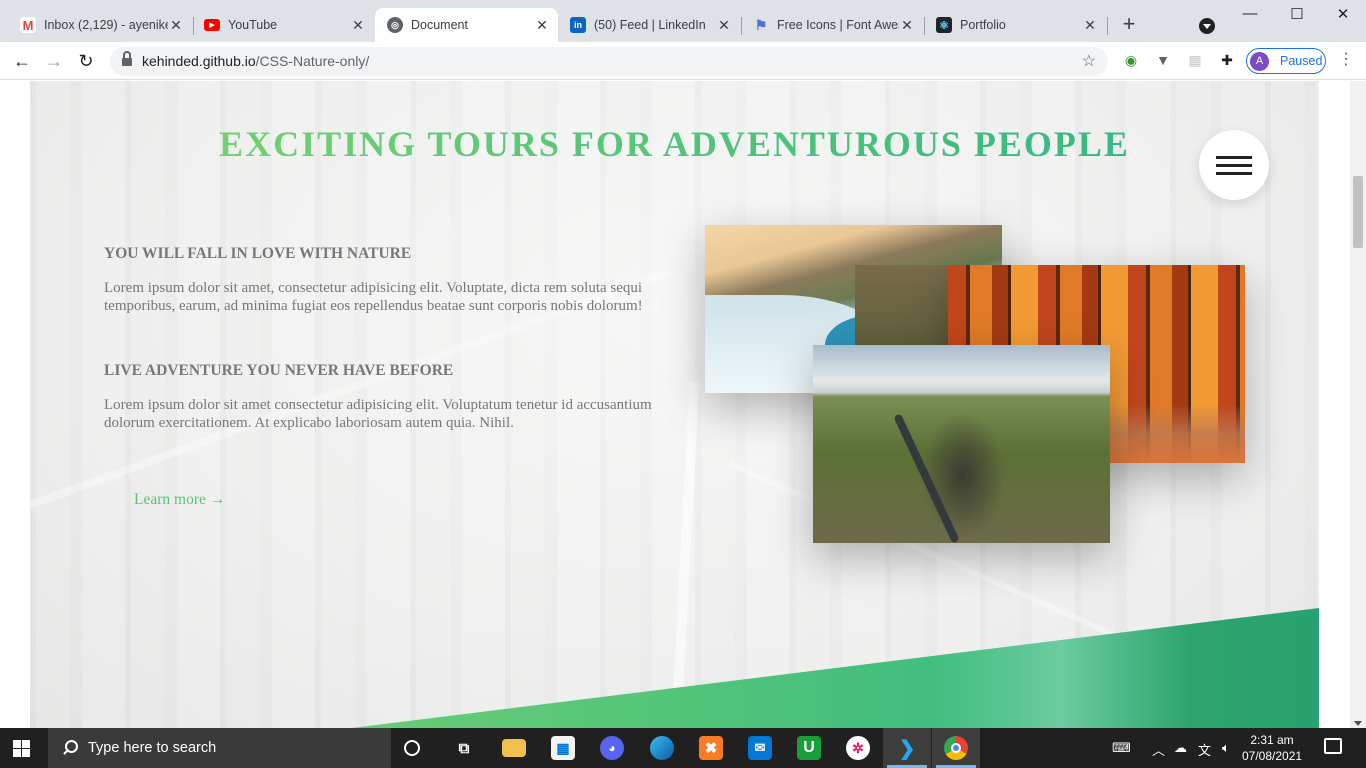 This screenshot has height=768, width=1366. Describe the element at coordinates (944, 25) in the screenshot. I see `react-icon: ⚛` at that location.